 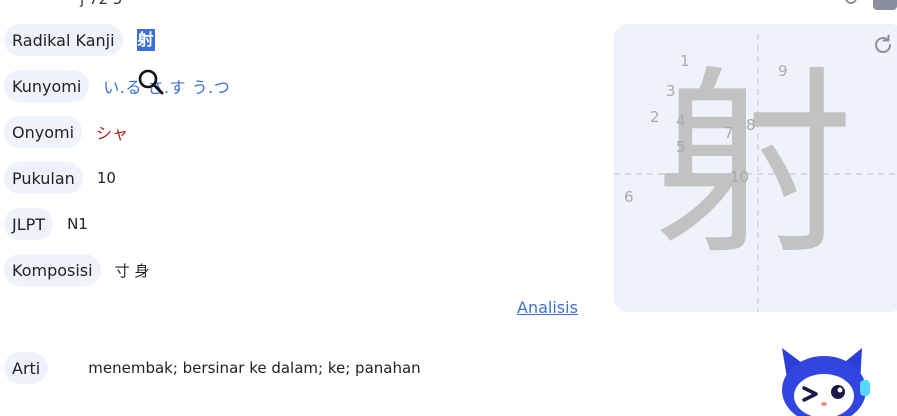 I want to click on onyomi-value: シャ, so click(x=112, y=132).